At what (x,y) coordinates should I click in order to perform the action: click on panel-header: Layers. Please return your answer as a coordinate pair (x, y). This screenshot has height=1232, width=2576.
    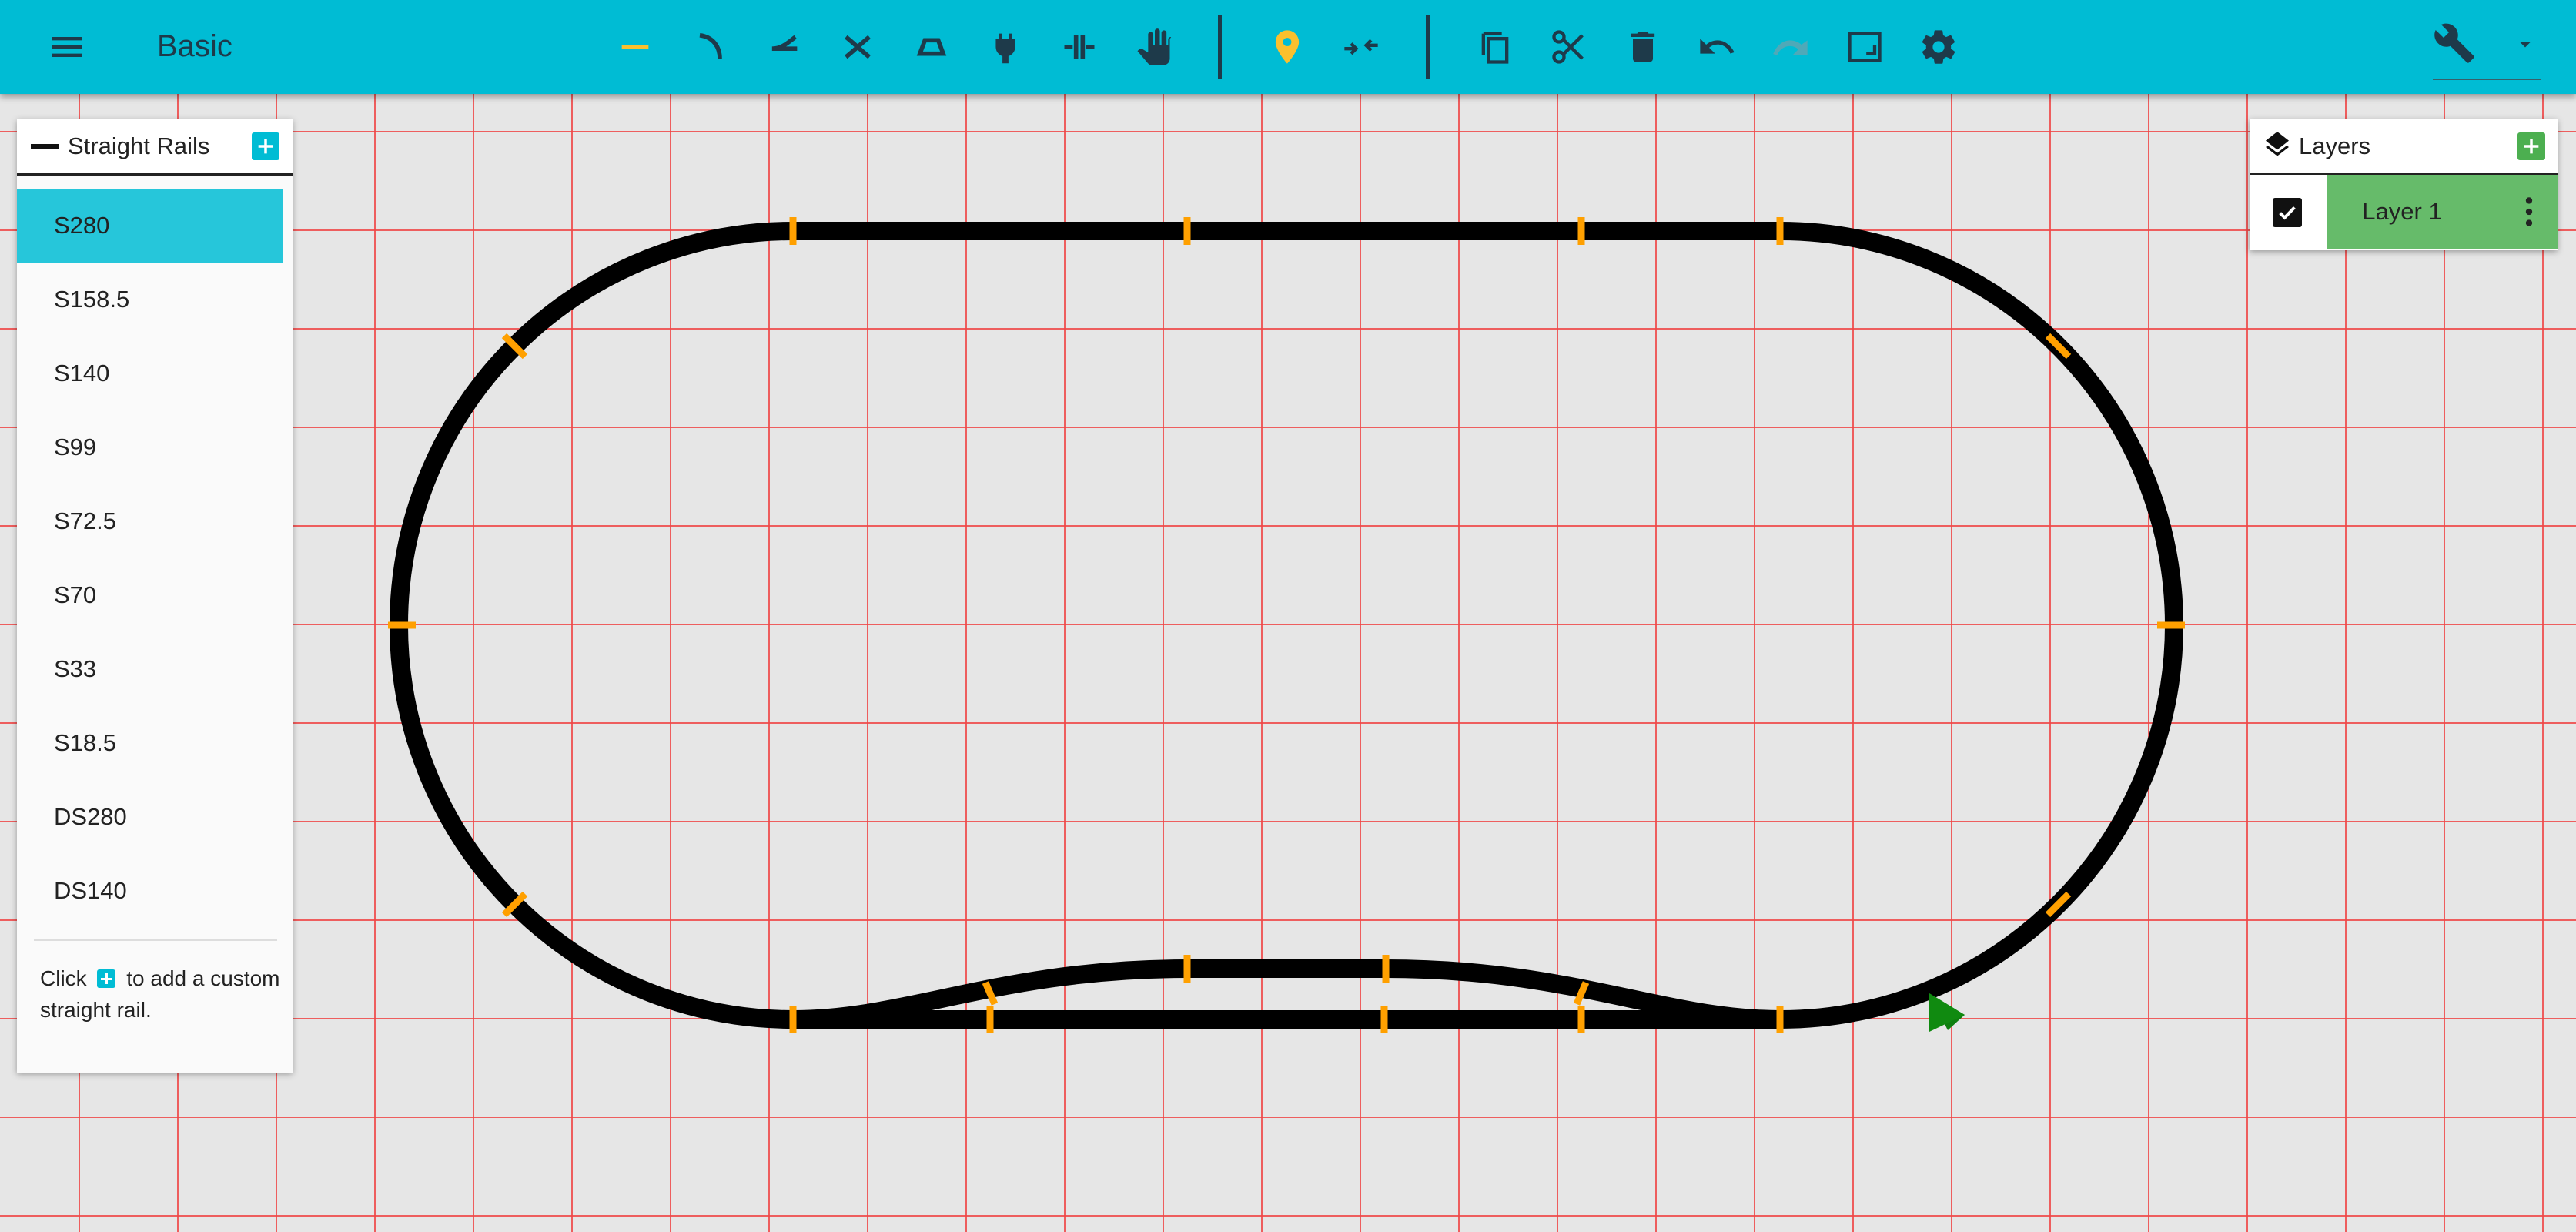
    Looking at the image, I should click on (2404, 147).